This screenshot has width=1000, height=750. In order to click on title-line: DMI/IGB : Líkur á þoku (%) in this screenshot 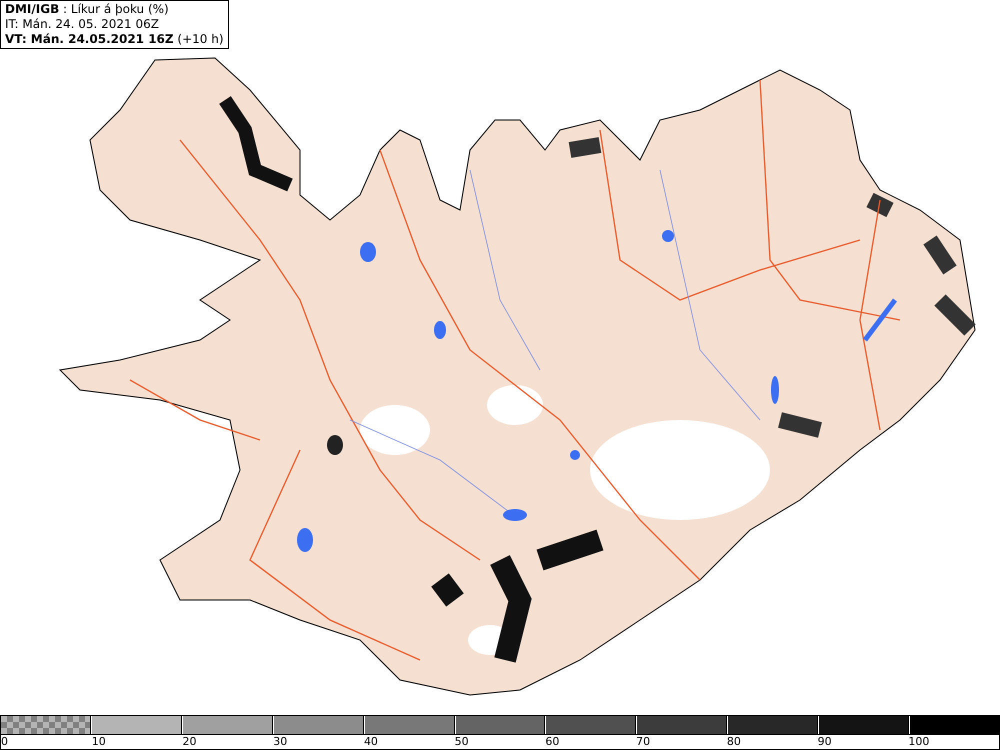, I will do `click(87, 9)`.